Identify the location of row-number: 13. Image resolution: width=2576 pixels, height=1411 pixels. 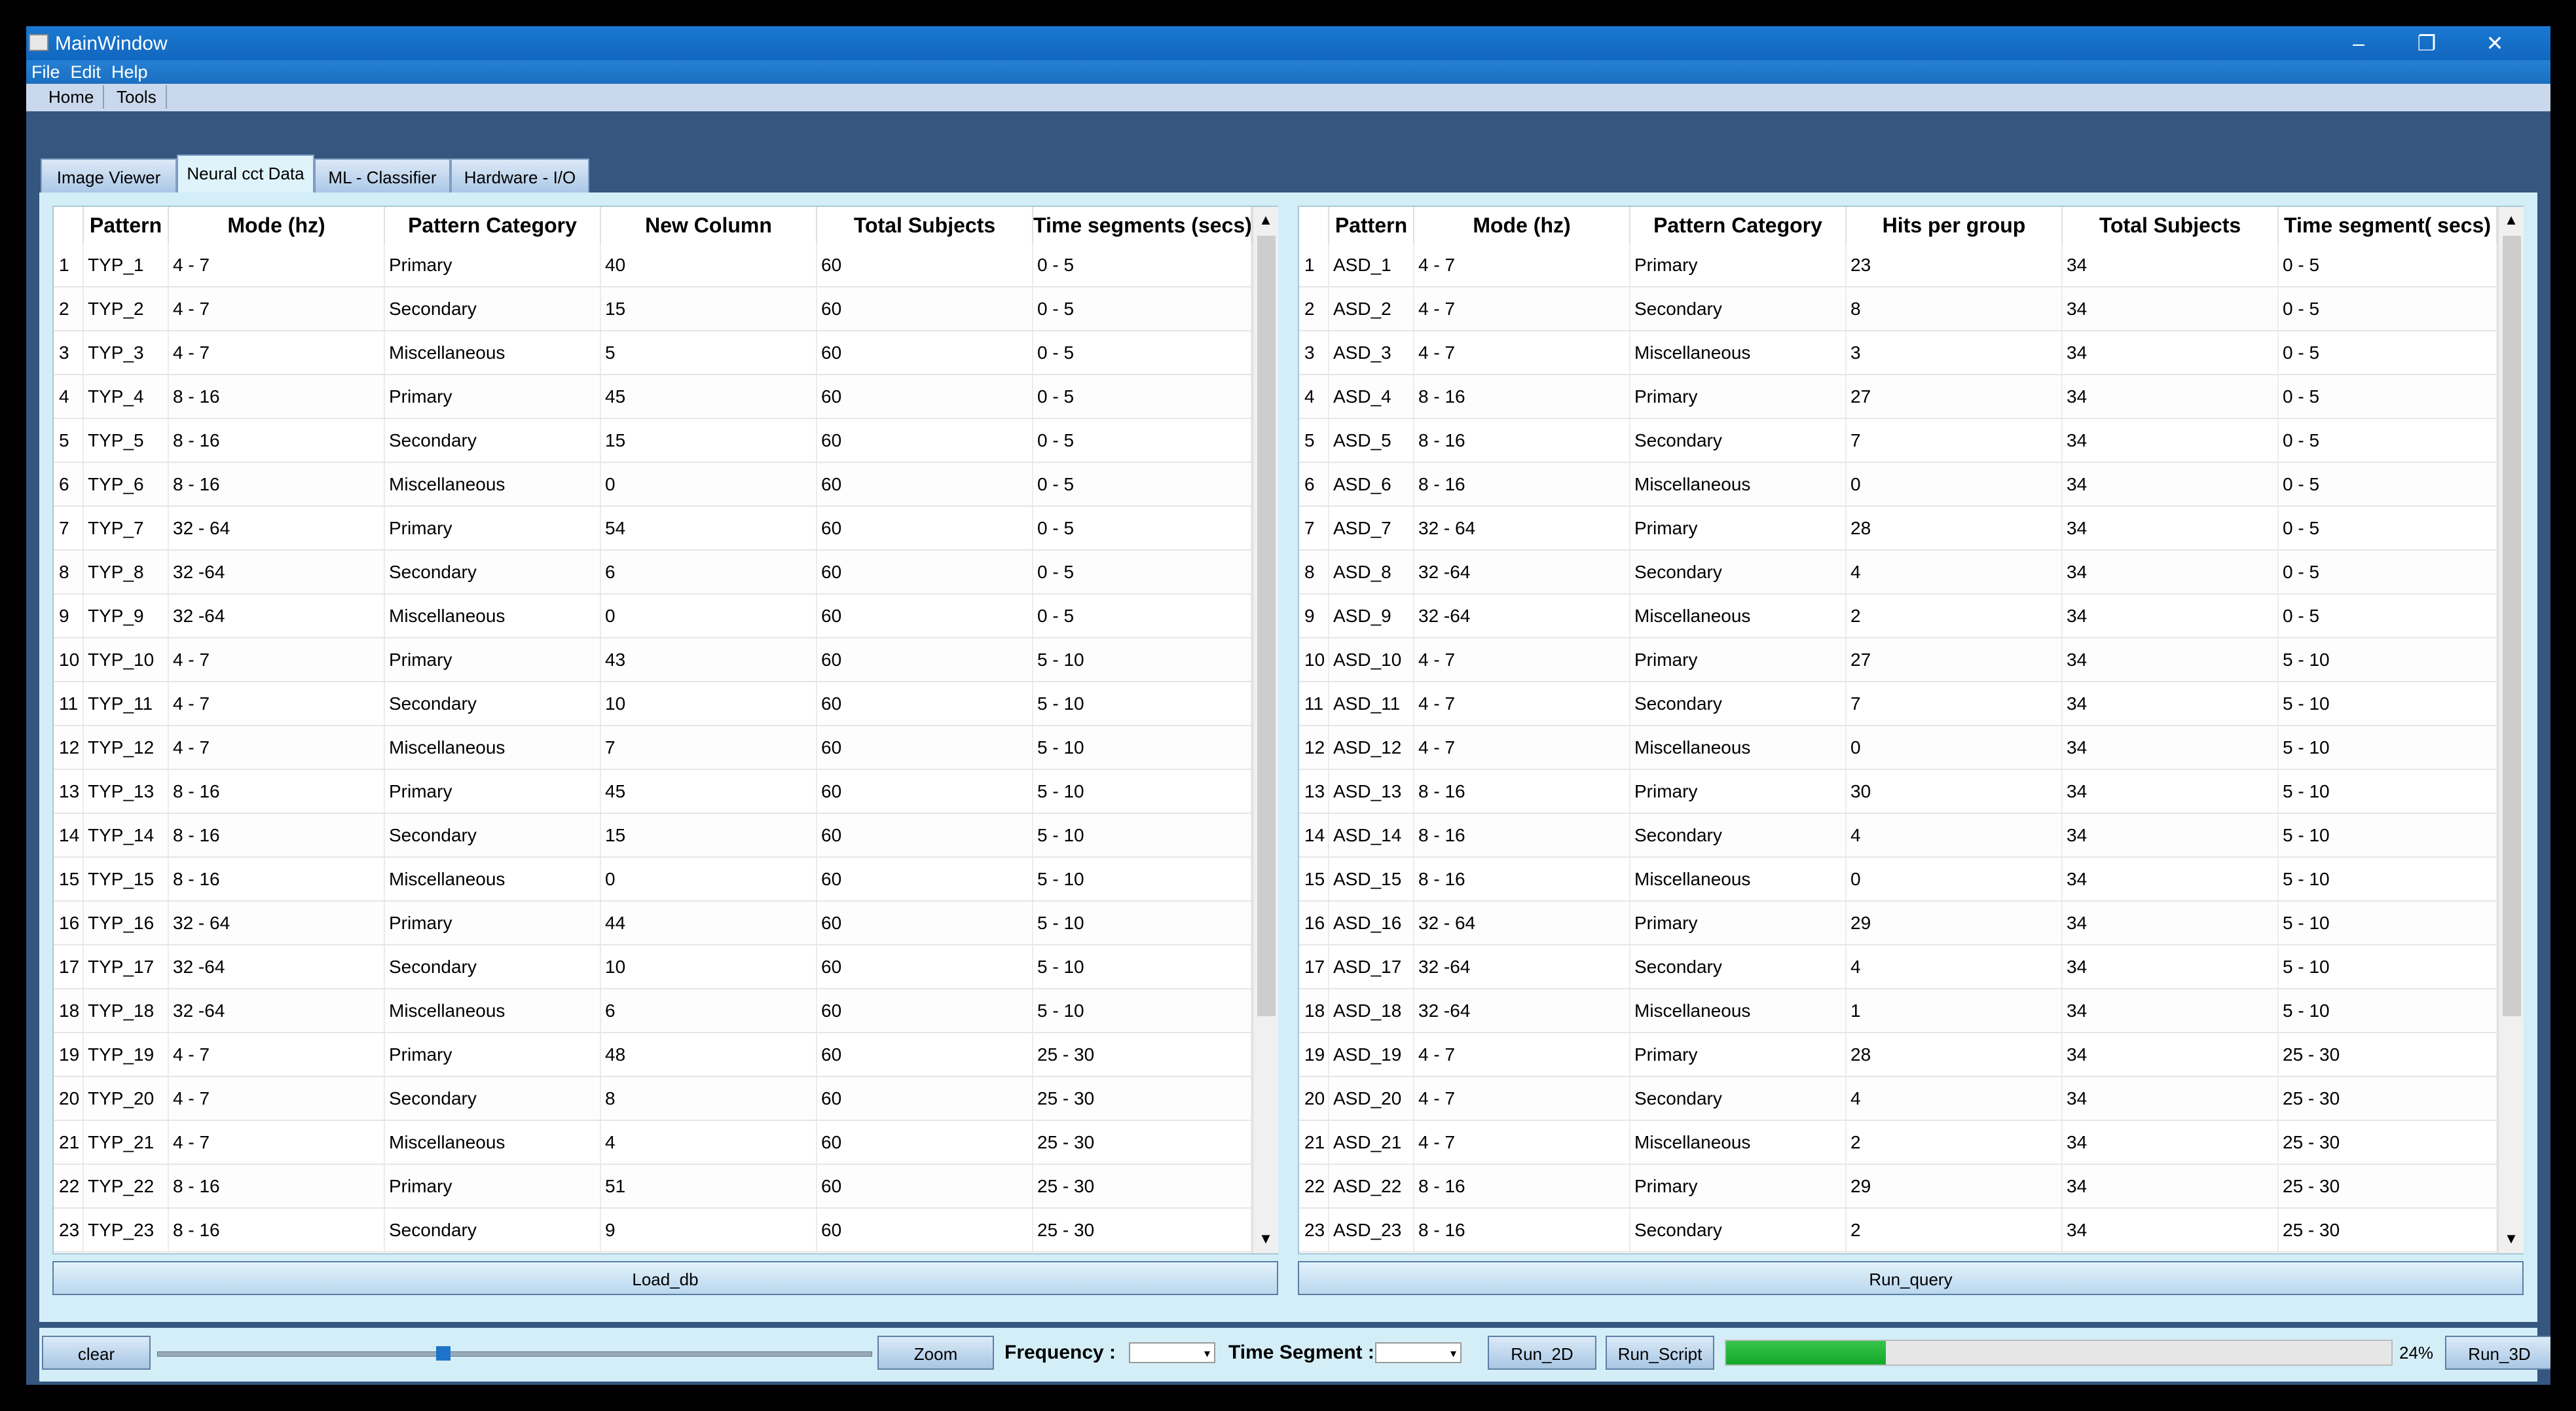
(69, 791).